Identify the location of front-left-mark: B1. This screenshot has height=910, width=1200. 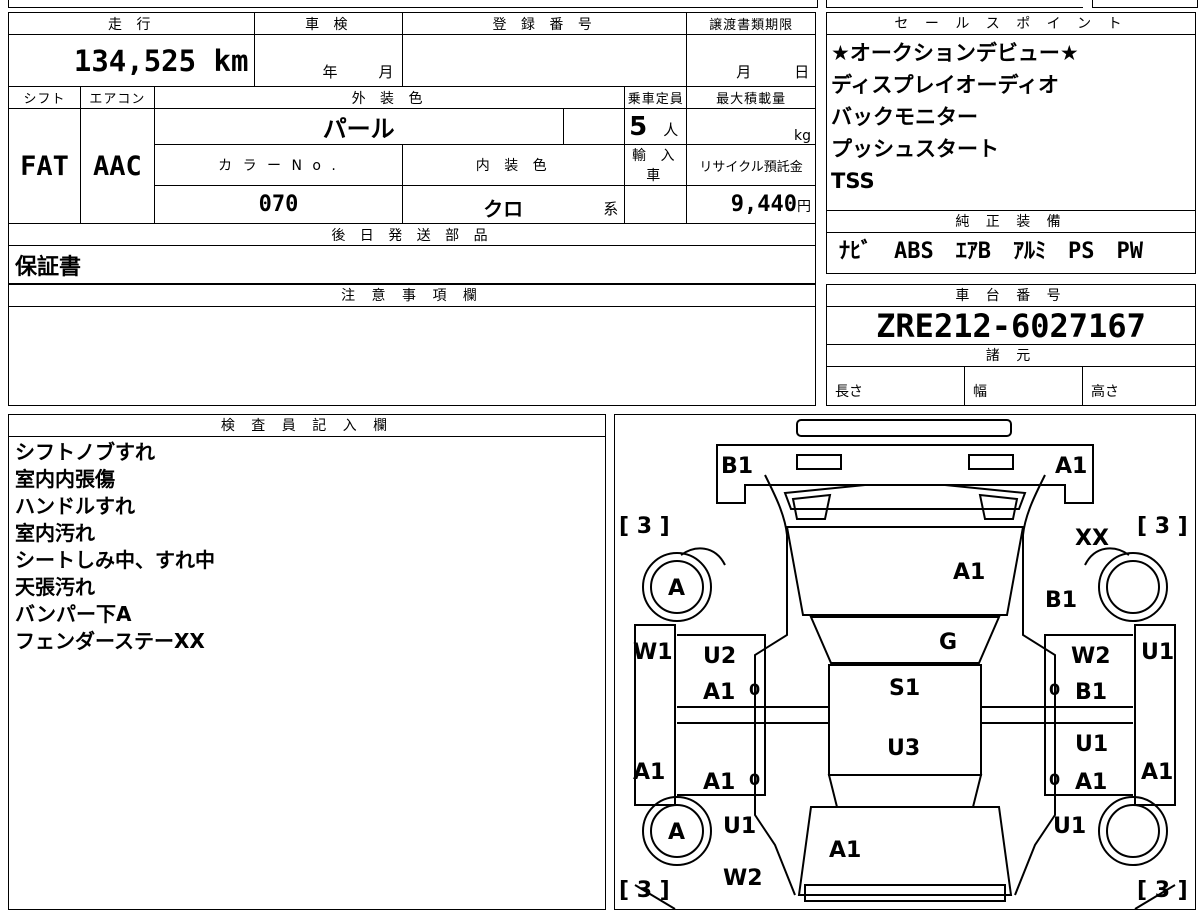
(737, 466).